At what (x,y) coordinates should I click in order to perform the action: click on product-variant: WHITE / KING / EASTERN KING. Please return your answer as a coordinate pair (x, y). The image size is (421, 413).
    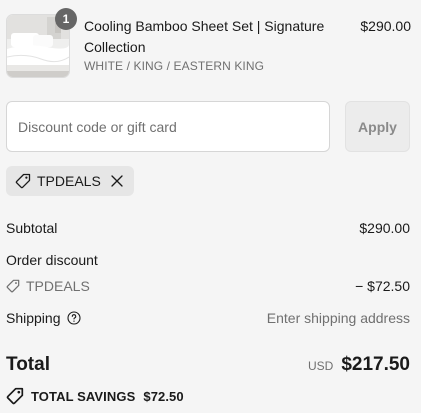
    Looking at the image, I should click on (174, 66).